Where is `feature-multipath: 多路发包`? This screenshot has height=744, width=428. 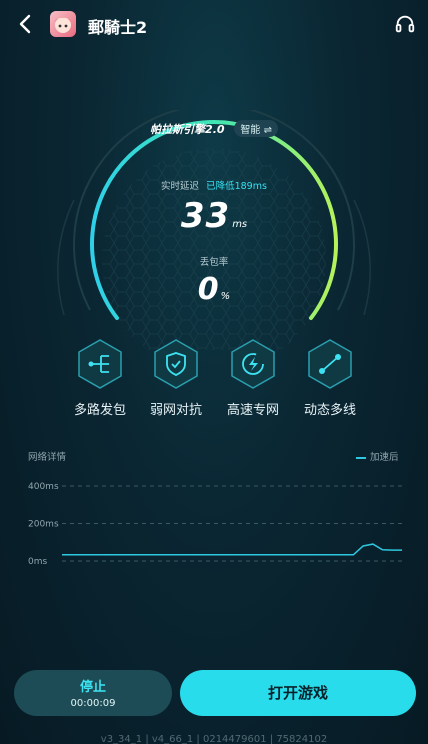
feature-multipath: 多路发包 is located at coordinates (100, 378).